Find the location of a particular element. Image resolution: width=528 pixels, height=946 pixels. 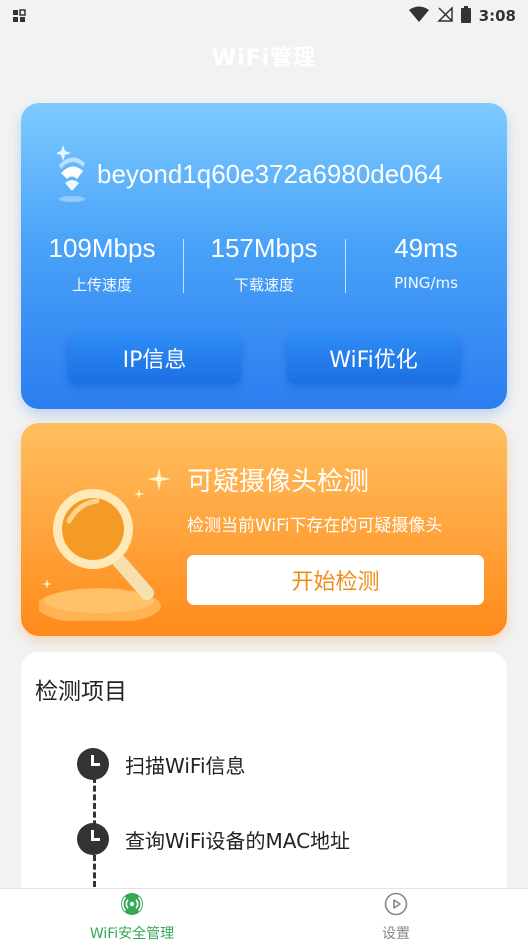

ping-stat: 49ms PING/ms is located at coordinates (426, 264).